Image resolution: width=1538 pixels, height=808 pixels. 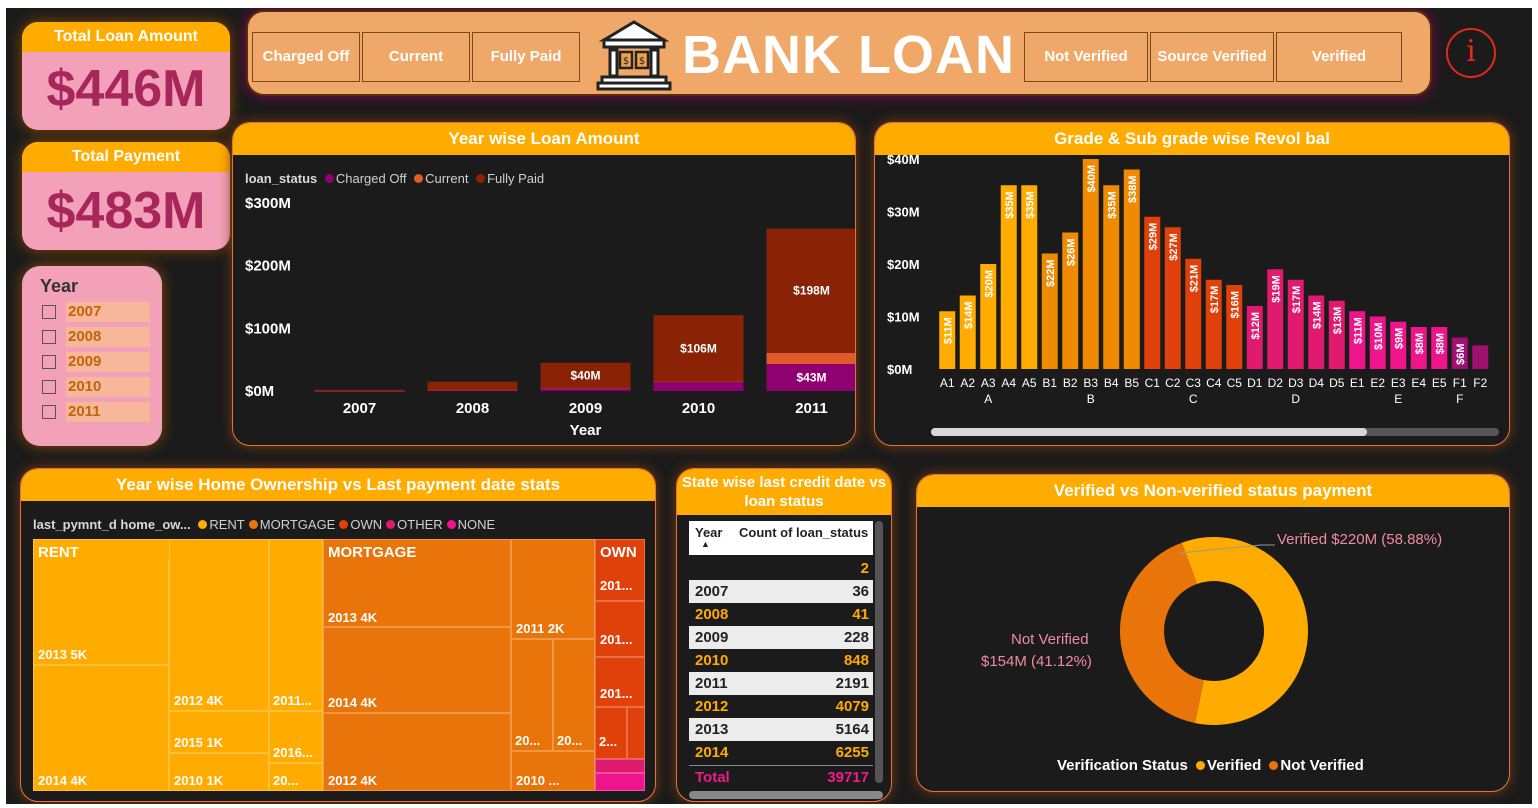 I want to click on y-tick-label: $10M, so click(x=903, y=317).